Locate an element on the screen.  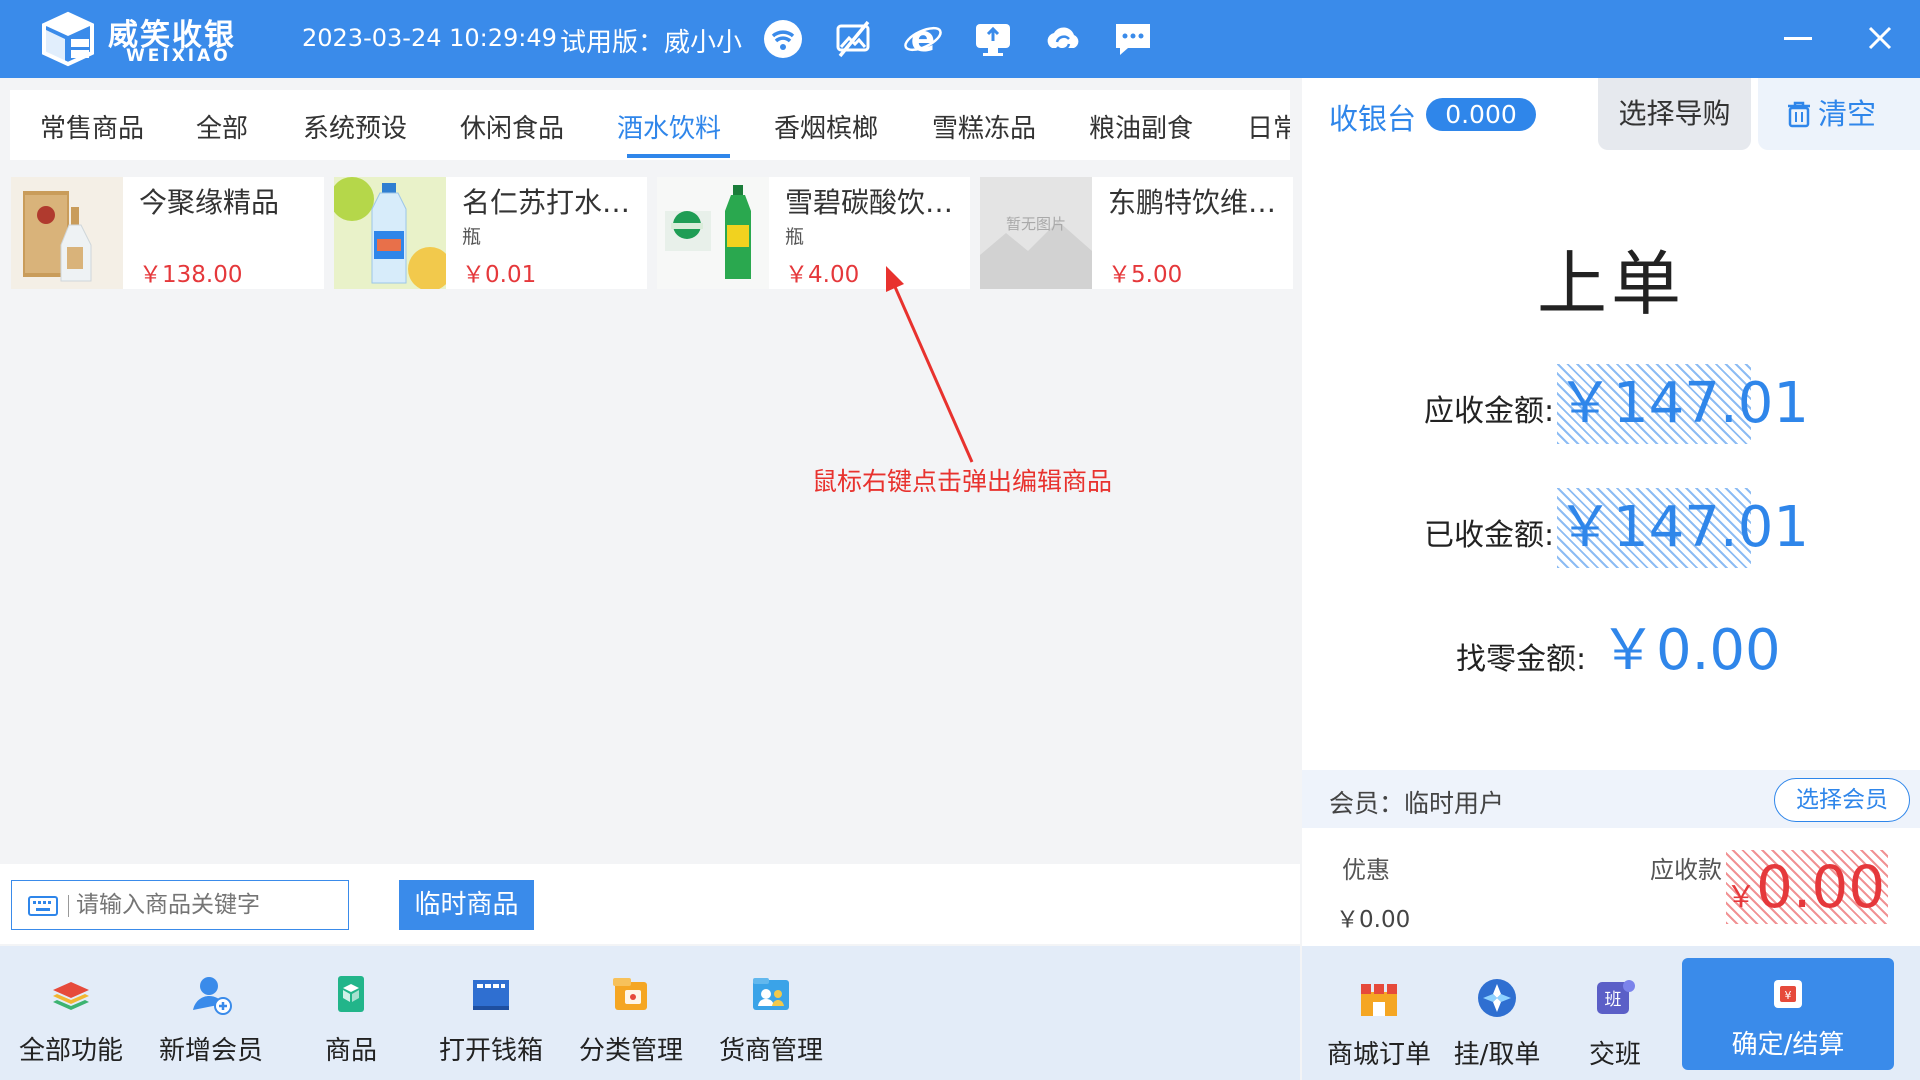
close-icon is located at coordinates (1880, 38).